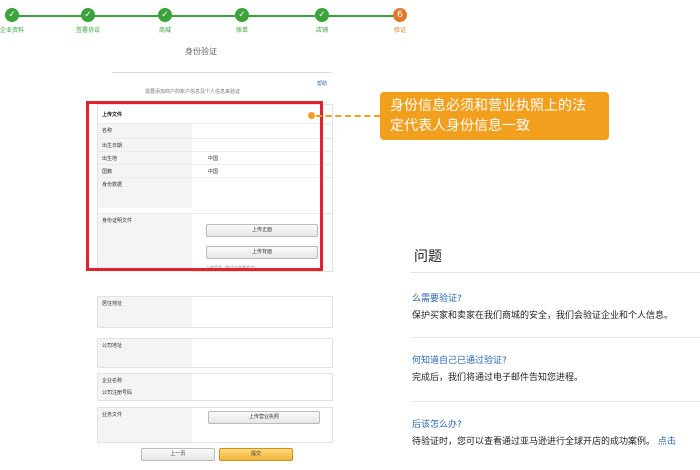  I want to click on submit-button: 提交, so click(256, 454).